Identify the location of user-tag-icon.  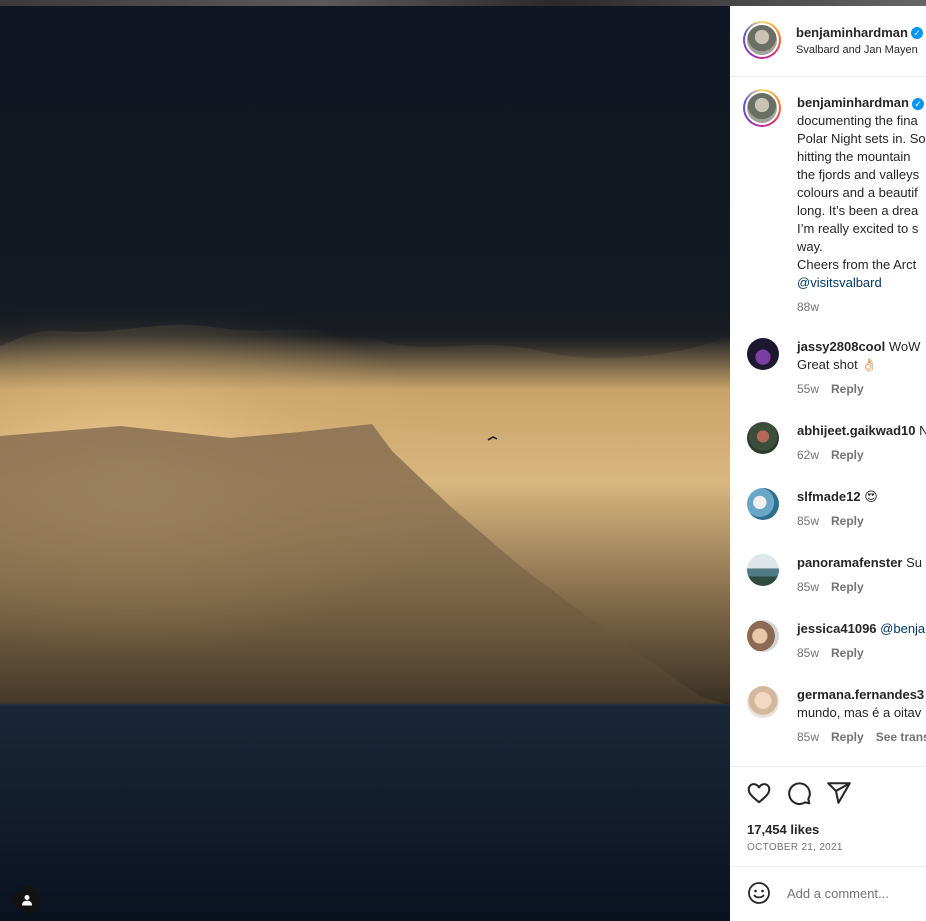
(27, 900).